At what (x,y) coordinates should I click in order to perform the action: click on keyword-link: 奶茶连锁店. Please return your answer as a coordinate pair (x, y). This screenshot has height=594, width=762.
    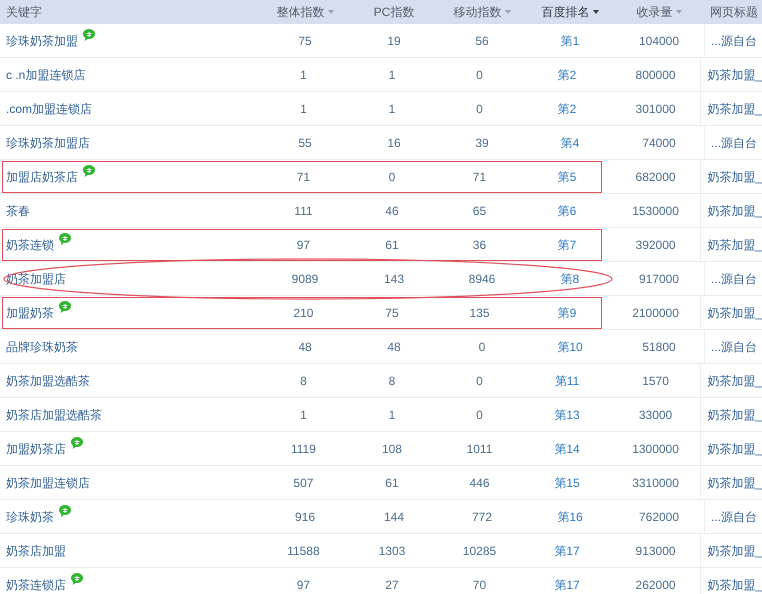
    Looking at the image, I should click on (36, 585).